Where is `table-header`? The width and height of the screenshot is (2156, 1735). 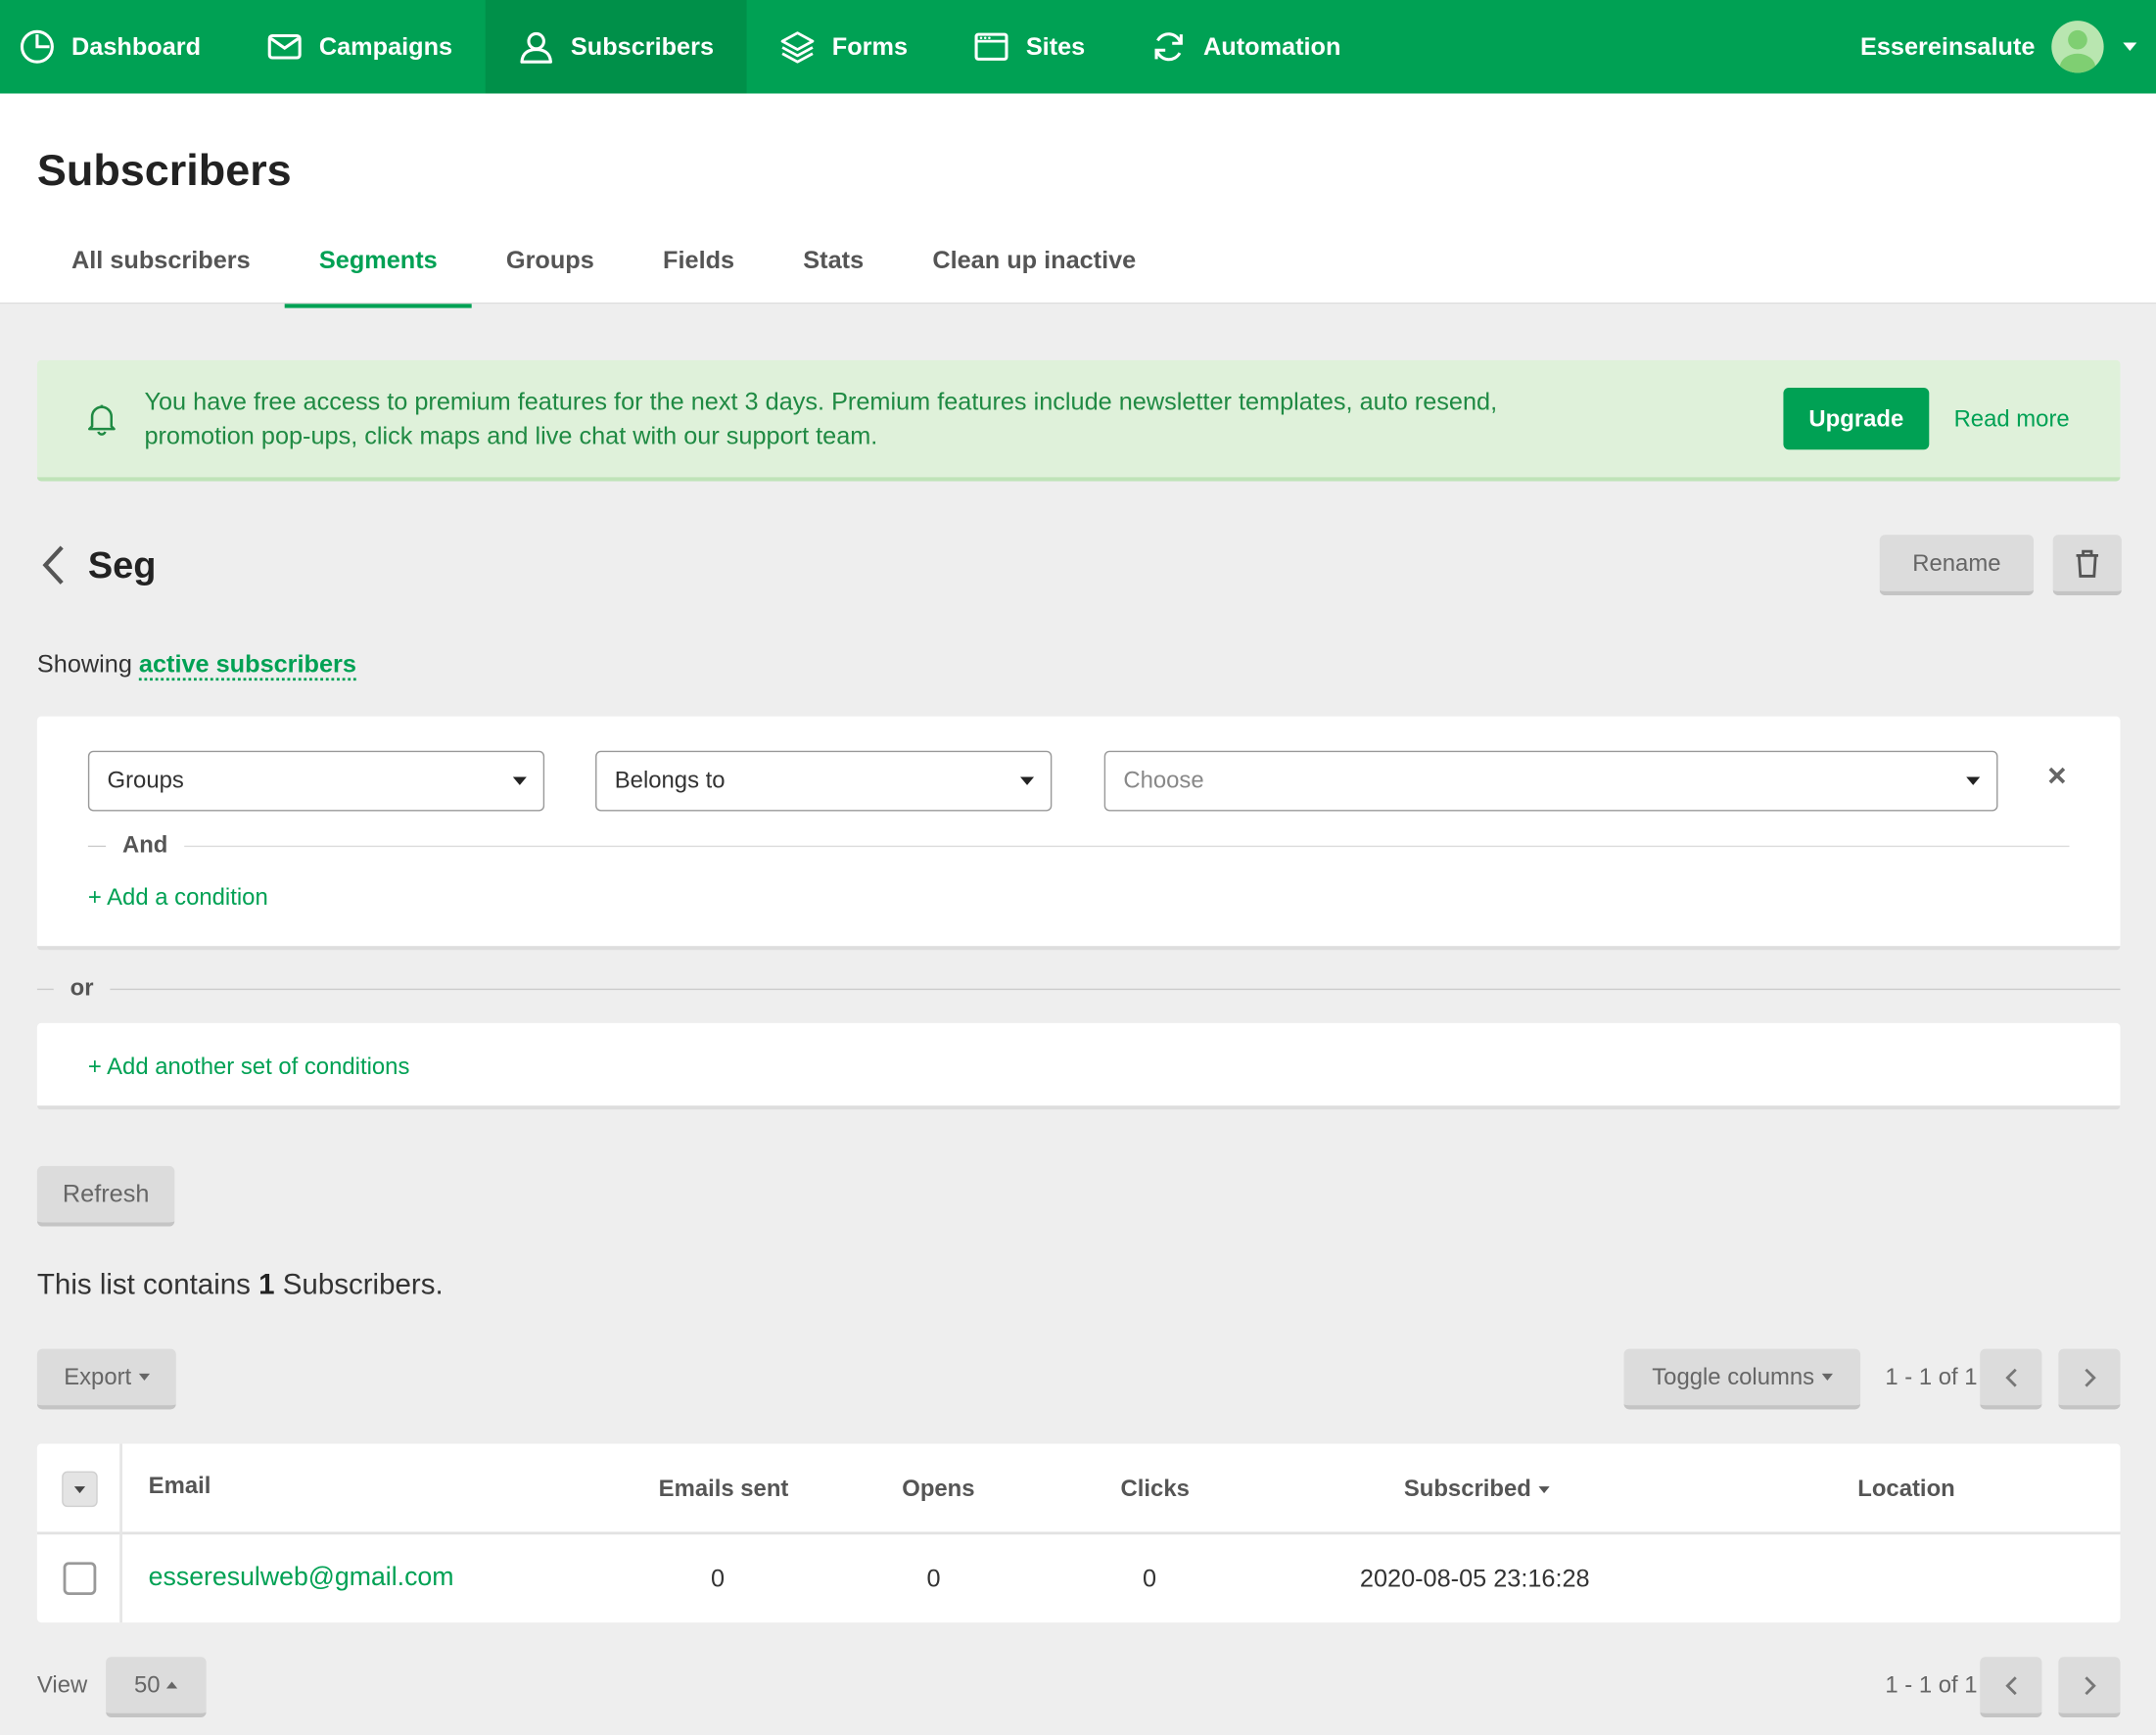 table-header is located at coordinates (1079, 1489).